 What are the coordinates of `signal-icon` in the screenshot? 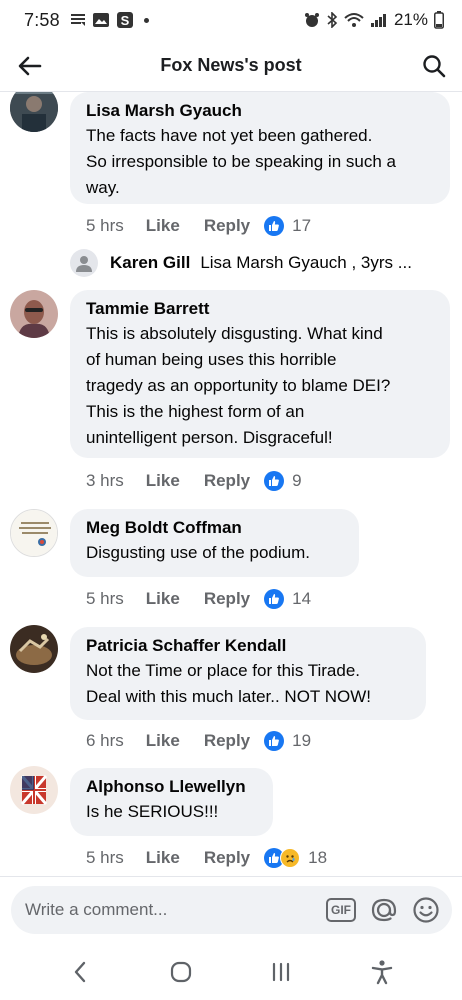 It's located at (379, 20).